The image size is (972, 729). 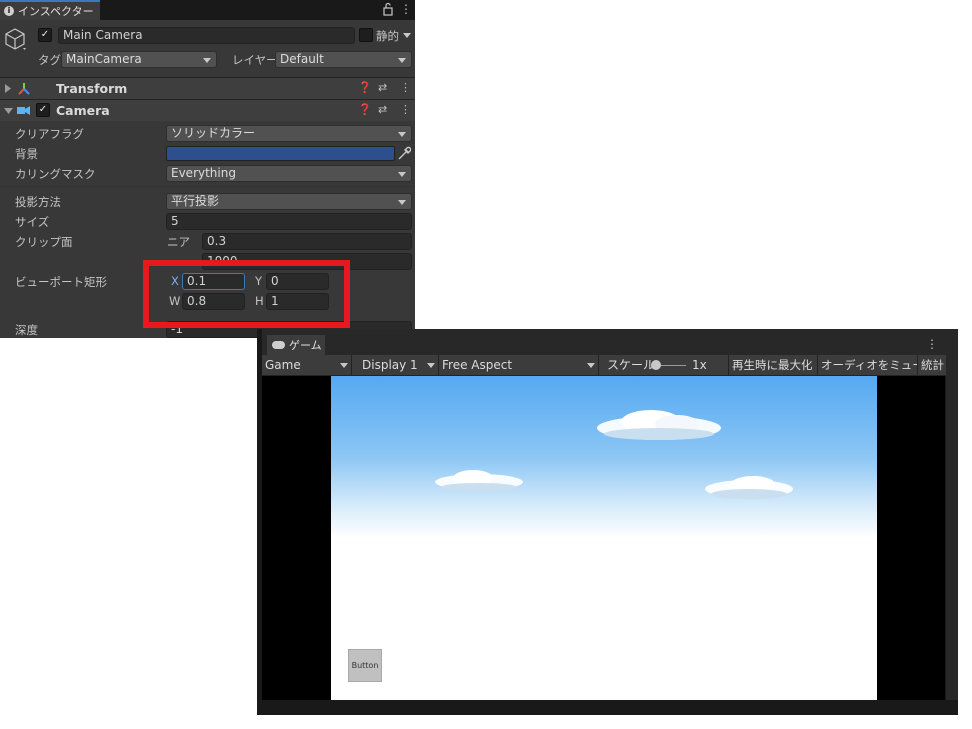 I want to click on lock-icon, so click(x=388, y=9).